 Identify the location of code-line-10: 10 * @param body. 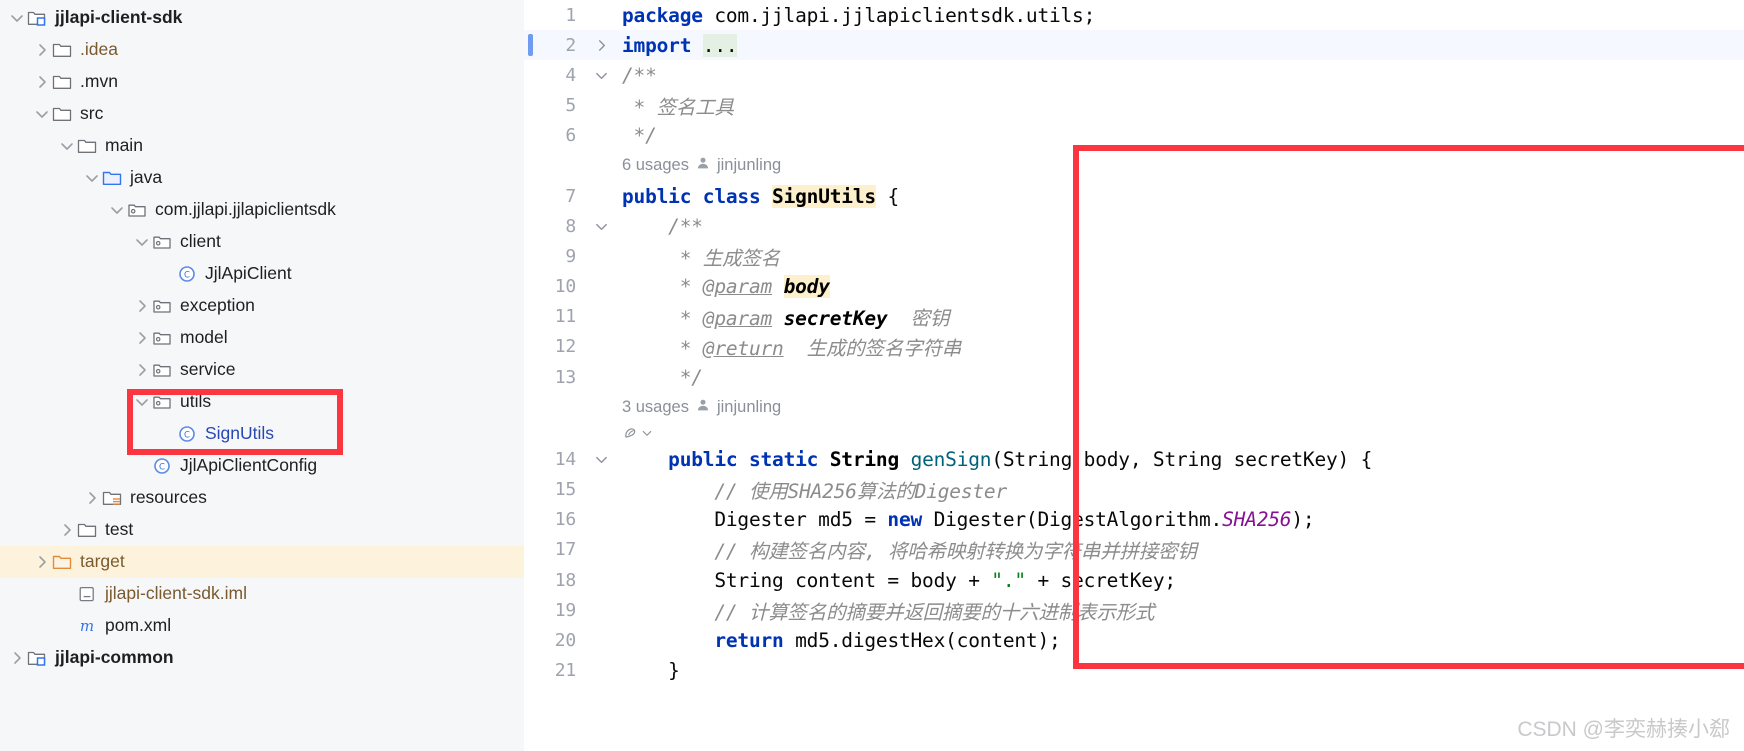
(1134, 287).